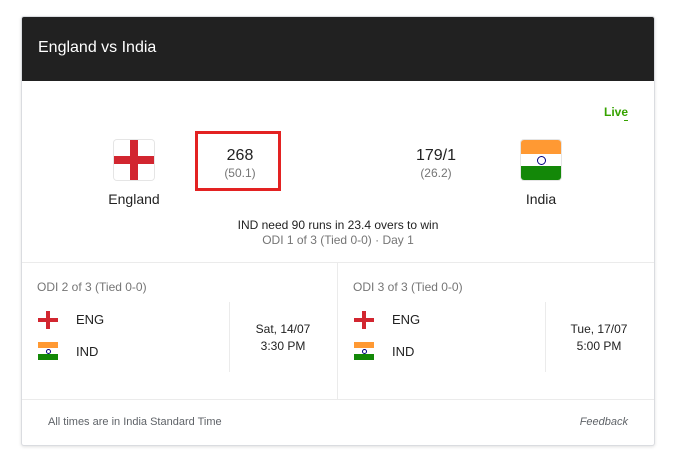 Image resolution: width=688 pixels, height=462 pixels. Describe the element at coordinates (283, 346) in the screenshot. I see `upcoming-time: 3:30 PM` at that location.